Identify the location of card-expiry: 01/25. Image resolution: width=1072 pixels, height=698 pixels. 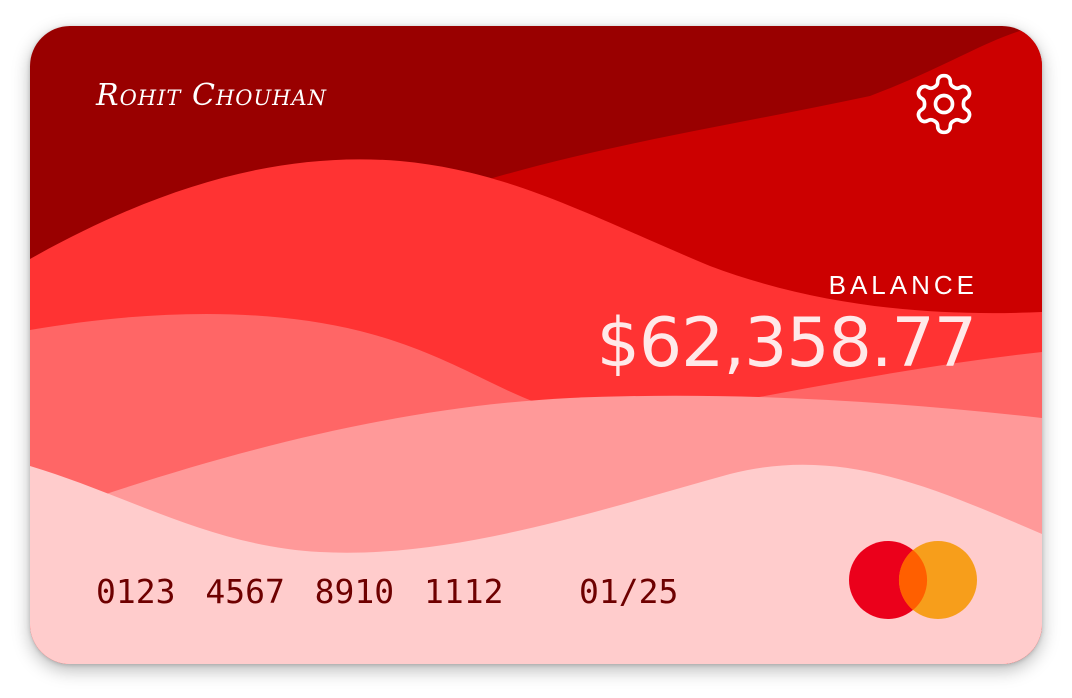
(629, 591).